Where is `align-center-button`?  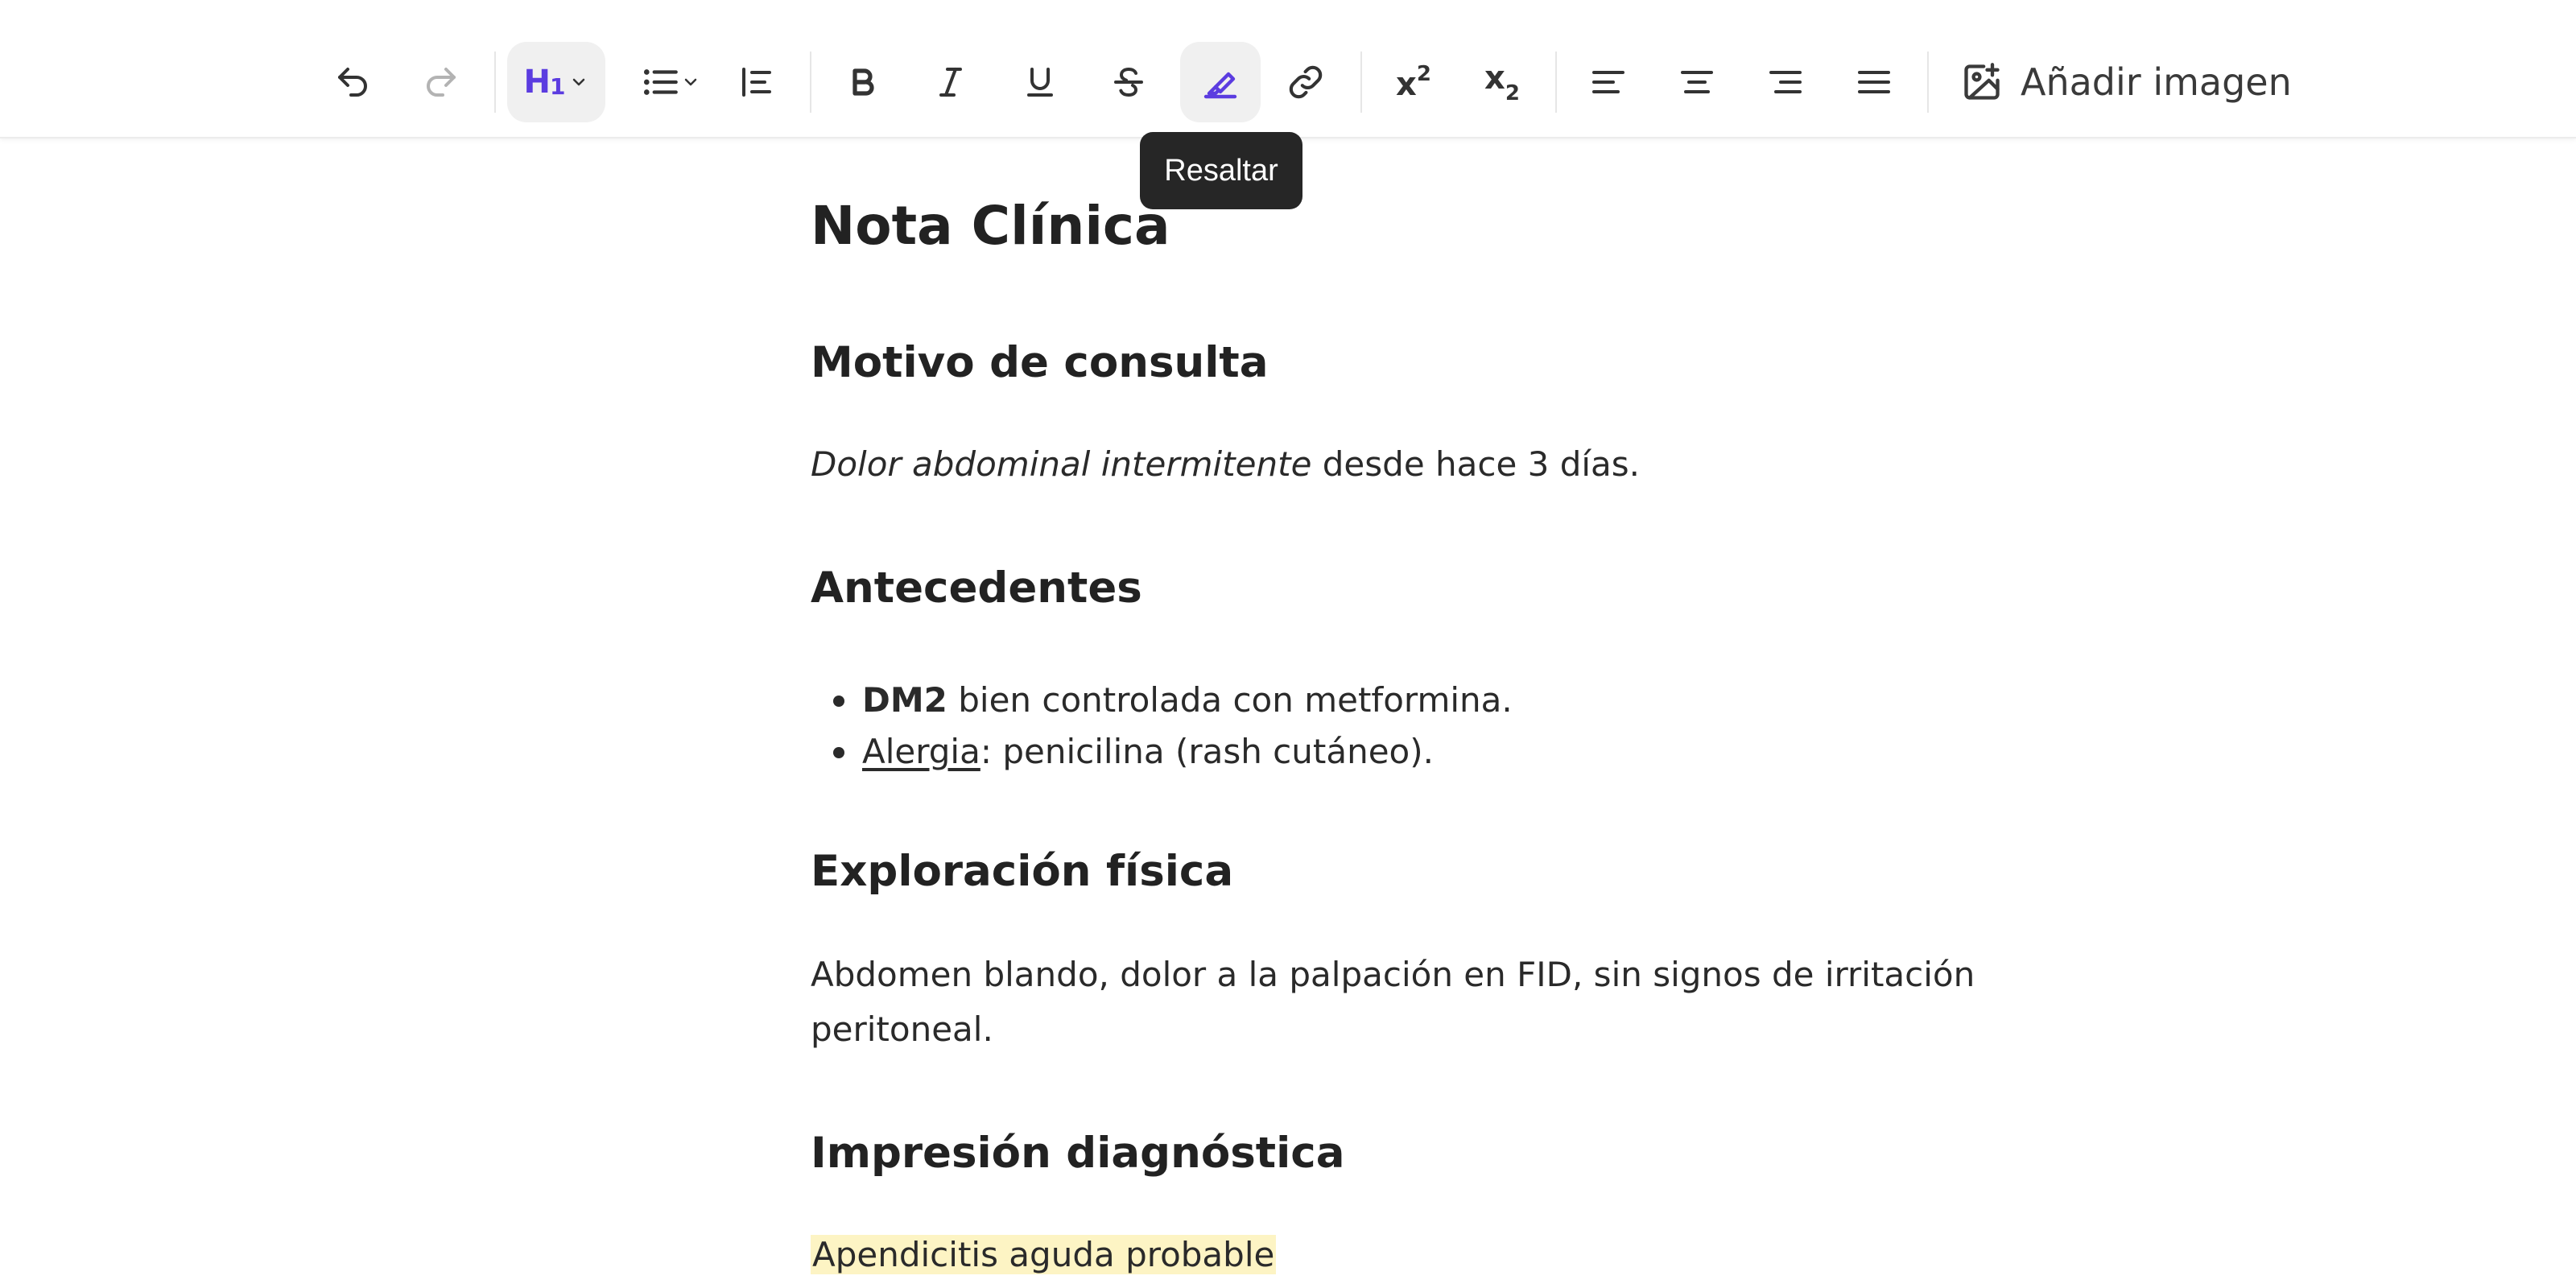 align-center-button is located at coordinates (1697, 82).